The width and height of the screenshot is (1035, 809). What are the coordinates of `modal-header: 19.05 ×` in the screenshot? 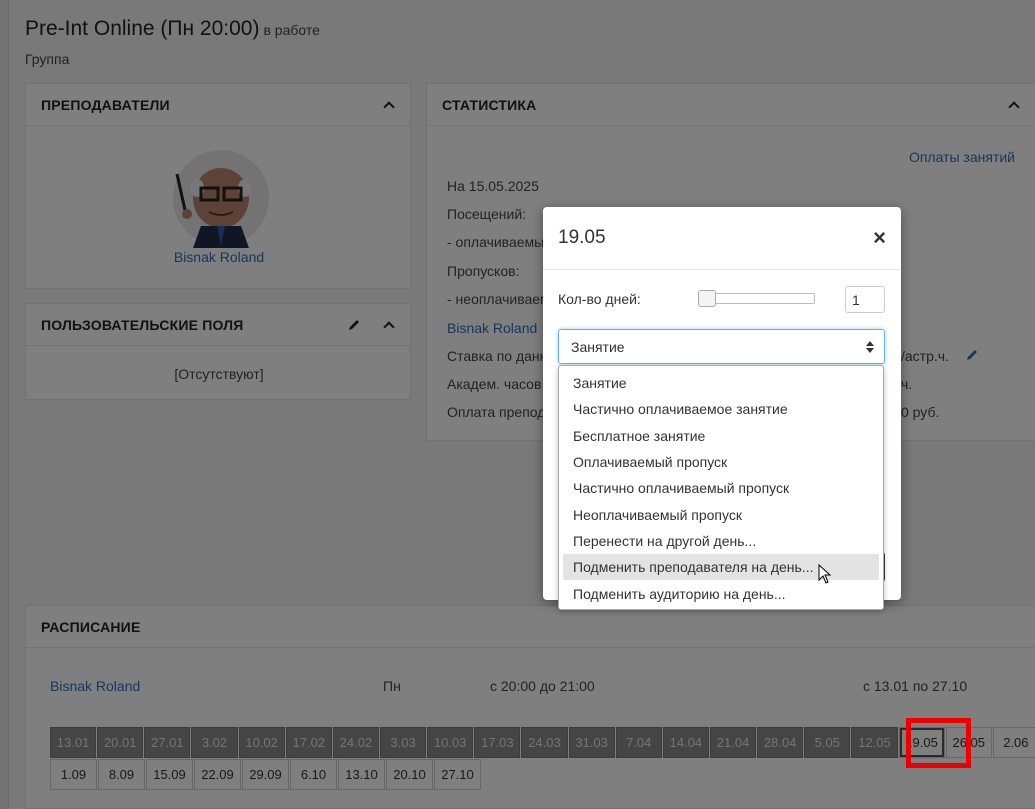 It's located at (722, 238).